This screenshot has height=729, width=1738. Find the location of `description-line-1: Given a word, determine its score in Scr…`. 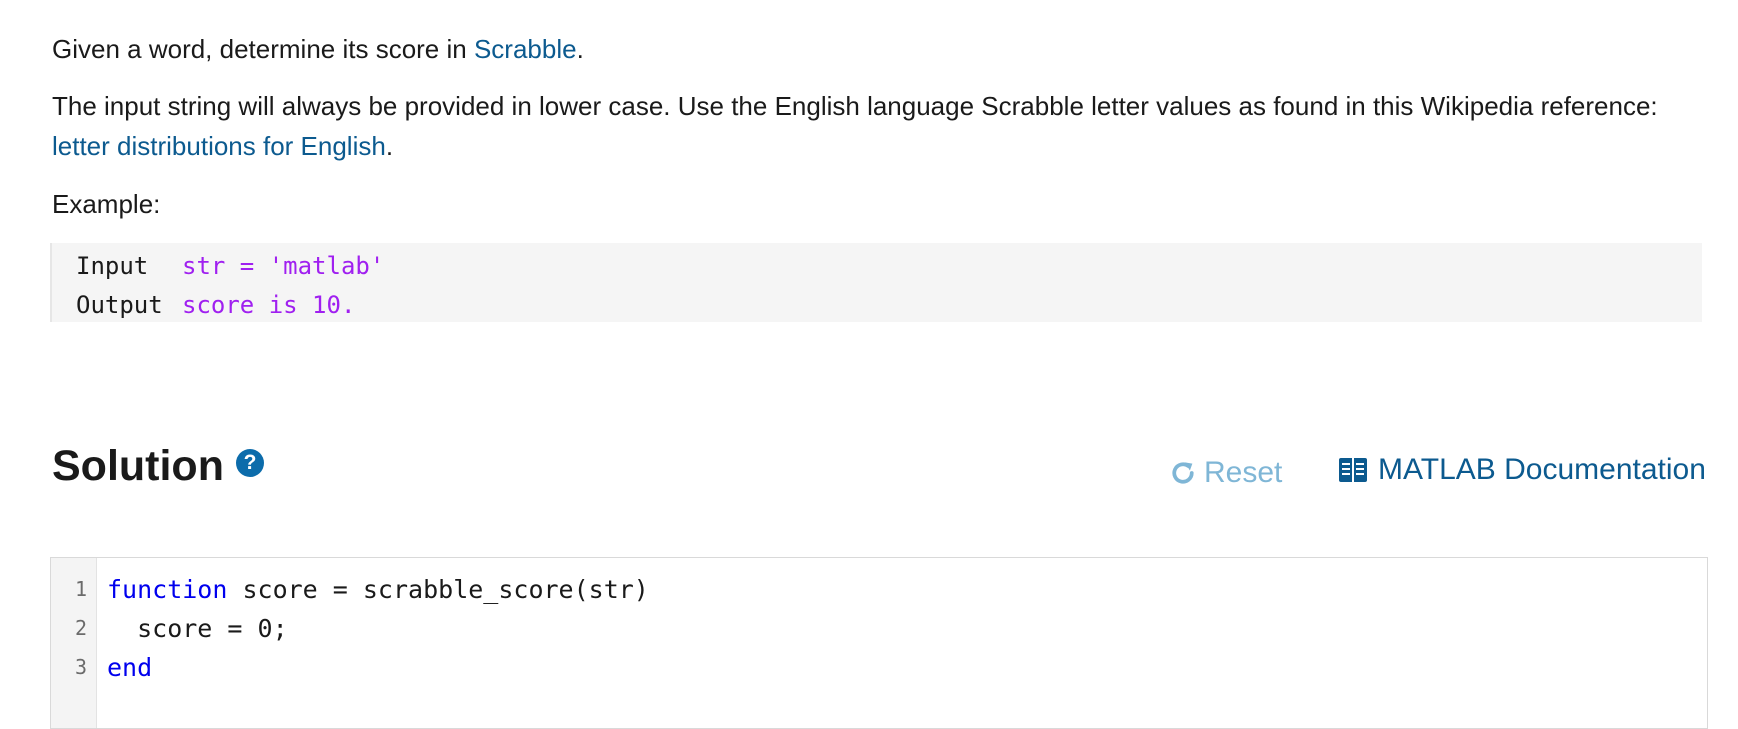

description-line-1: Given a word, determine its score in Scr… is located at coordinates (318, 49).